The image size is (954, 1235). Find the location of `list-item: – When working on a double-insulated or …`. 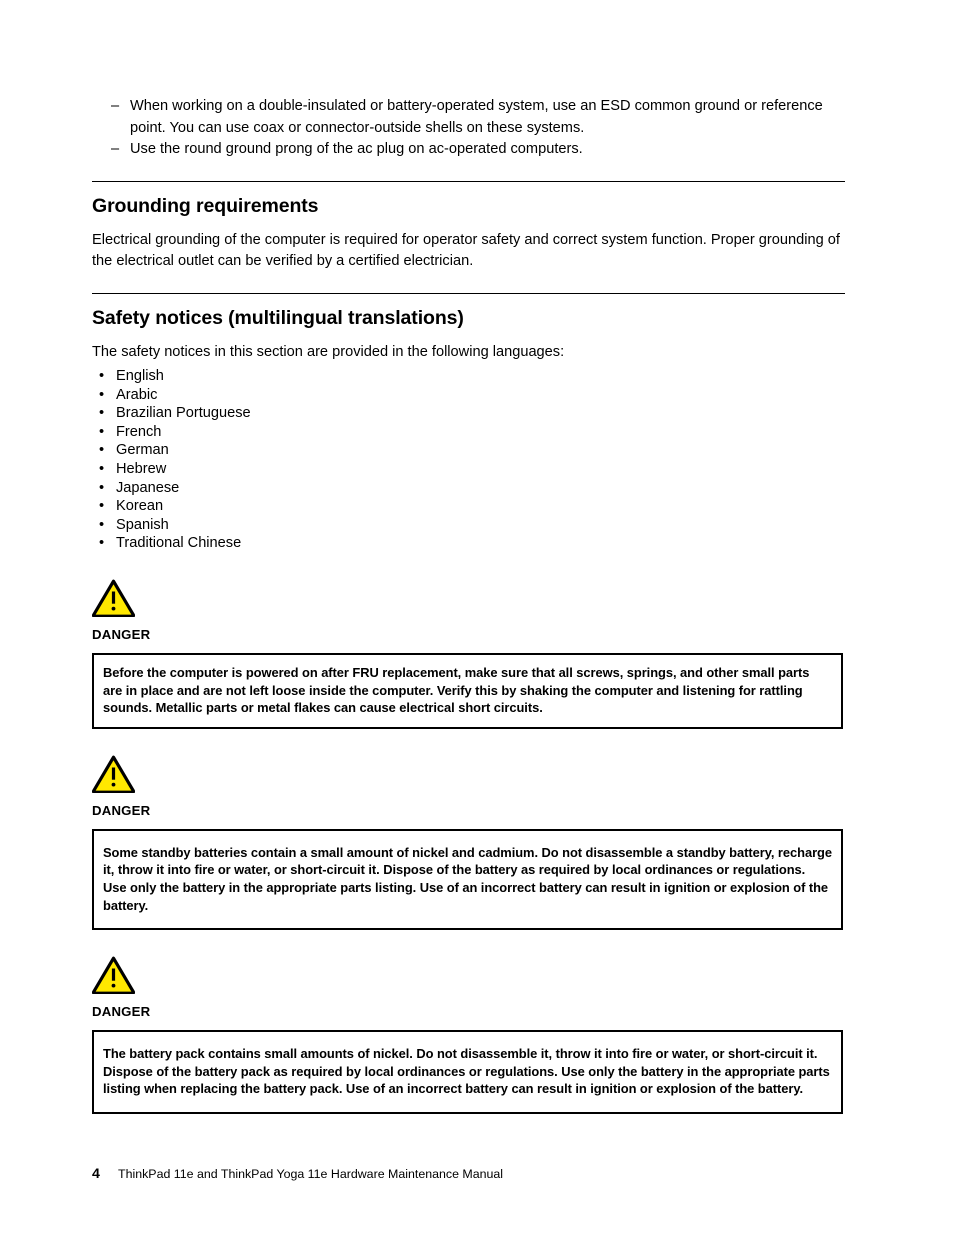

list-item: – When working on a double-insulated or … is located at coordinates (468, 117).